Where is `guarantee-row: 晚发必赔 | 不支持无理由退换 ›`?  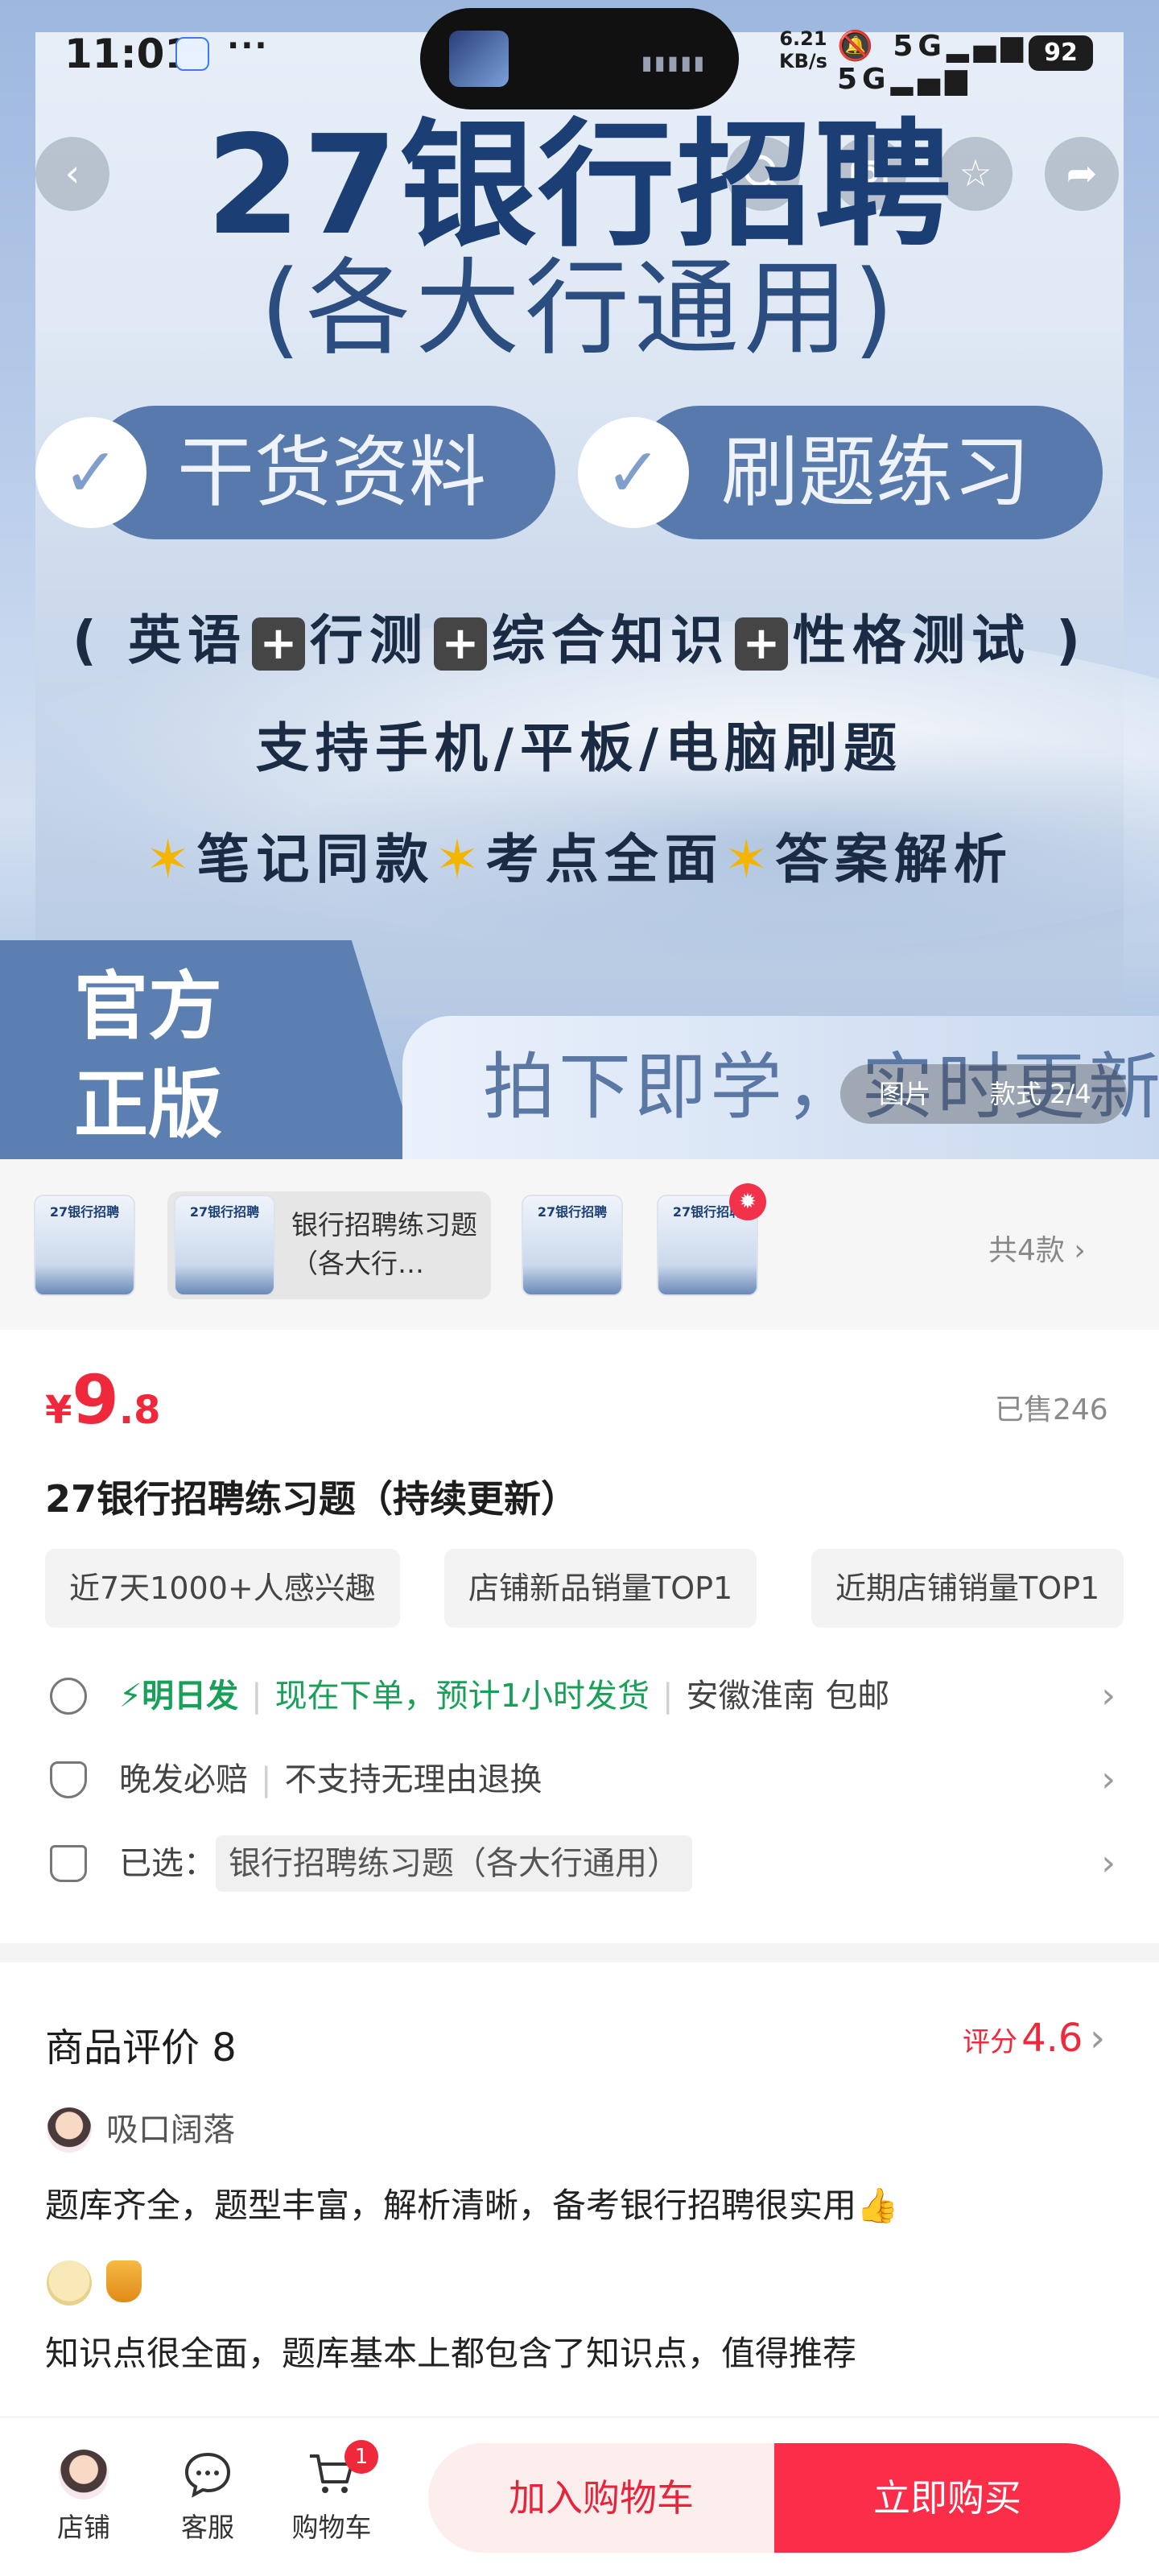
guarantee-row: 晚发必赔 | 不支持无理由退换 › is located at coordinates (580, 1780).